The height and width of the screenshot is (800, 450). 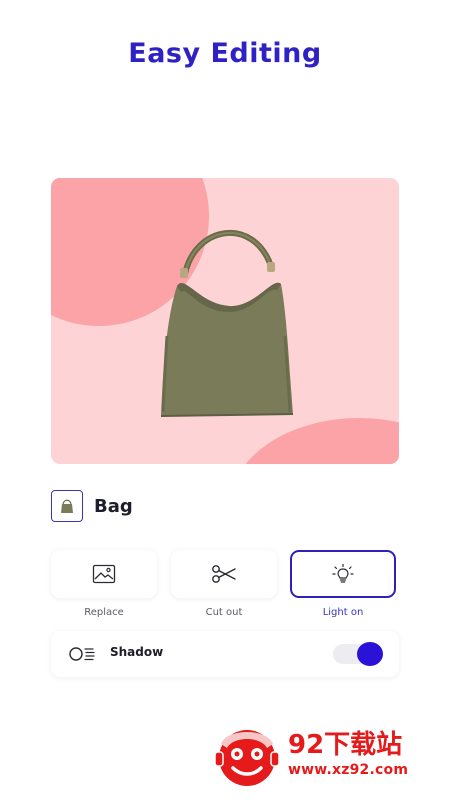 I want to click on image-icon, so click(x=104, y=574).